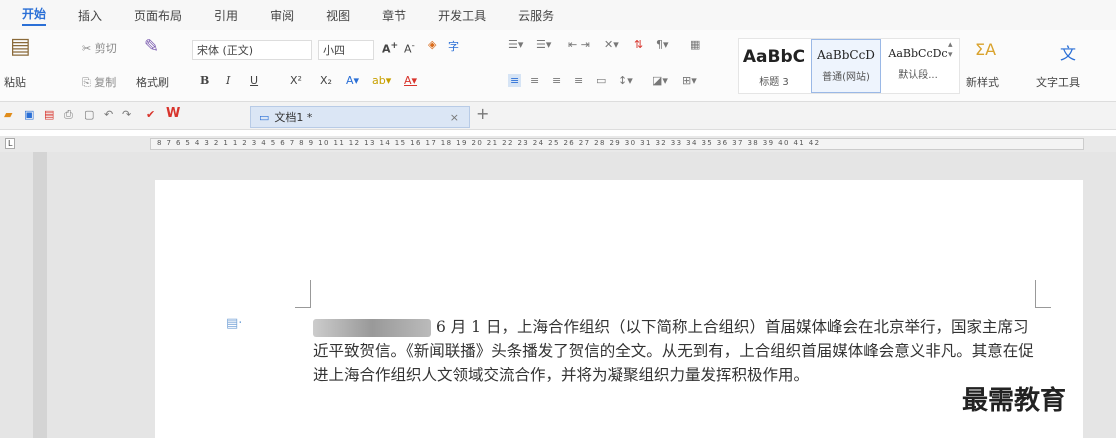  What do you see at coordinates (234, 323) in the screenshot?
I see `paragraph-options-icon: ▤·` at bounding box center [234, 323].